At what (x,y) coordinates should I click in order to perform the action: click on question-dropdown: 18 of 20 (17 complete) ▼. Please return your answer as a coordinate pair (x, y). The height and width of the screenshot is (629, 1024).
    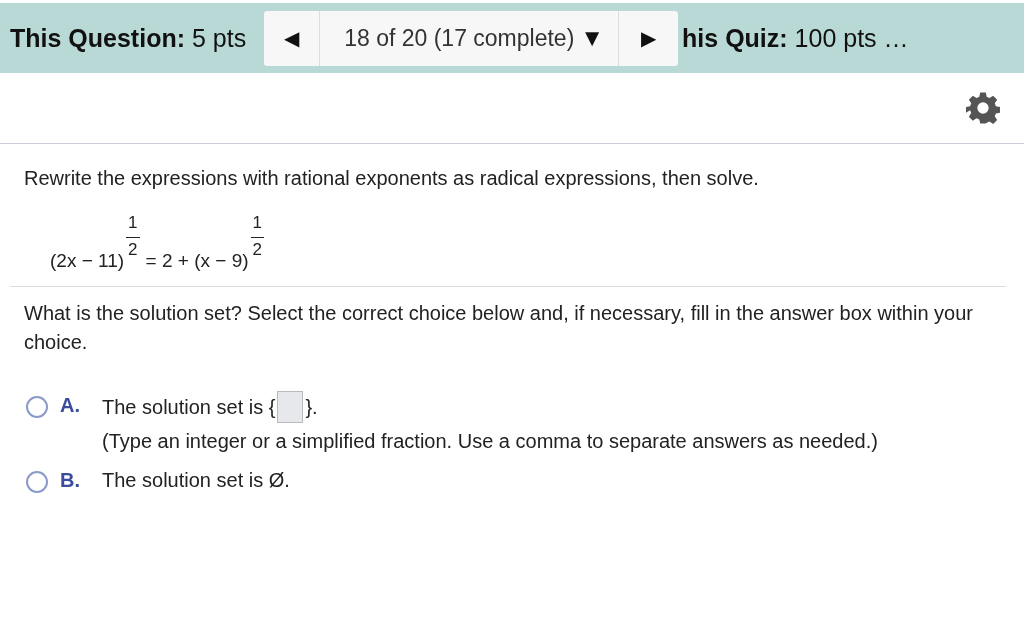
    Looking at the image, I should click on (469, 38).